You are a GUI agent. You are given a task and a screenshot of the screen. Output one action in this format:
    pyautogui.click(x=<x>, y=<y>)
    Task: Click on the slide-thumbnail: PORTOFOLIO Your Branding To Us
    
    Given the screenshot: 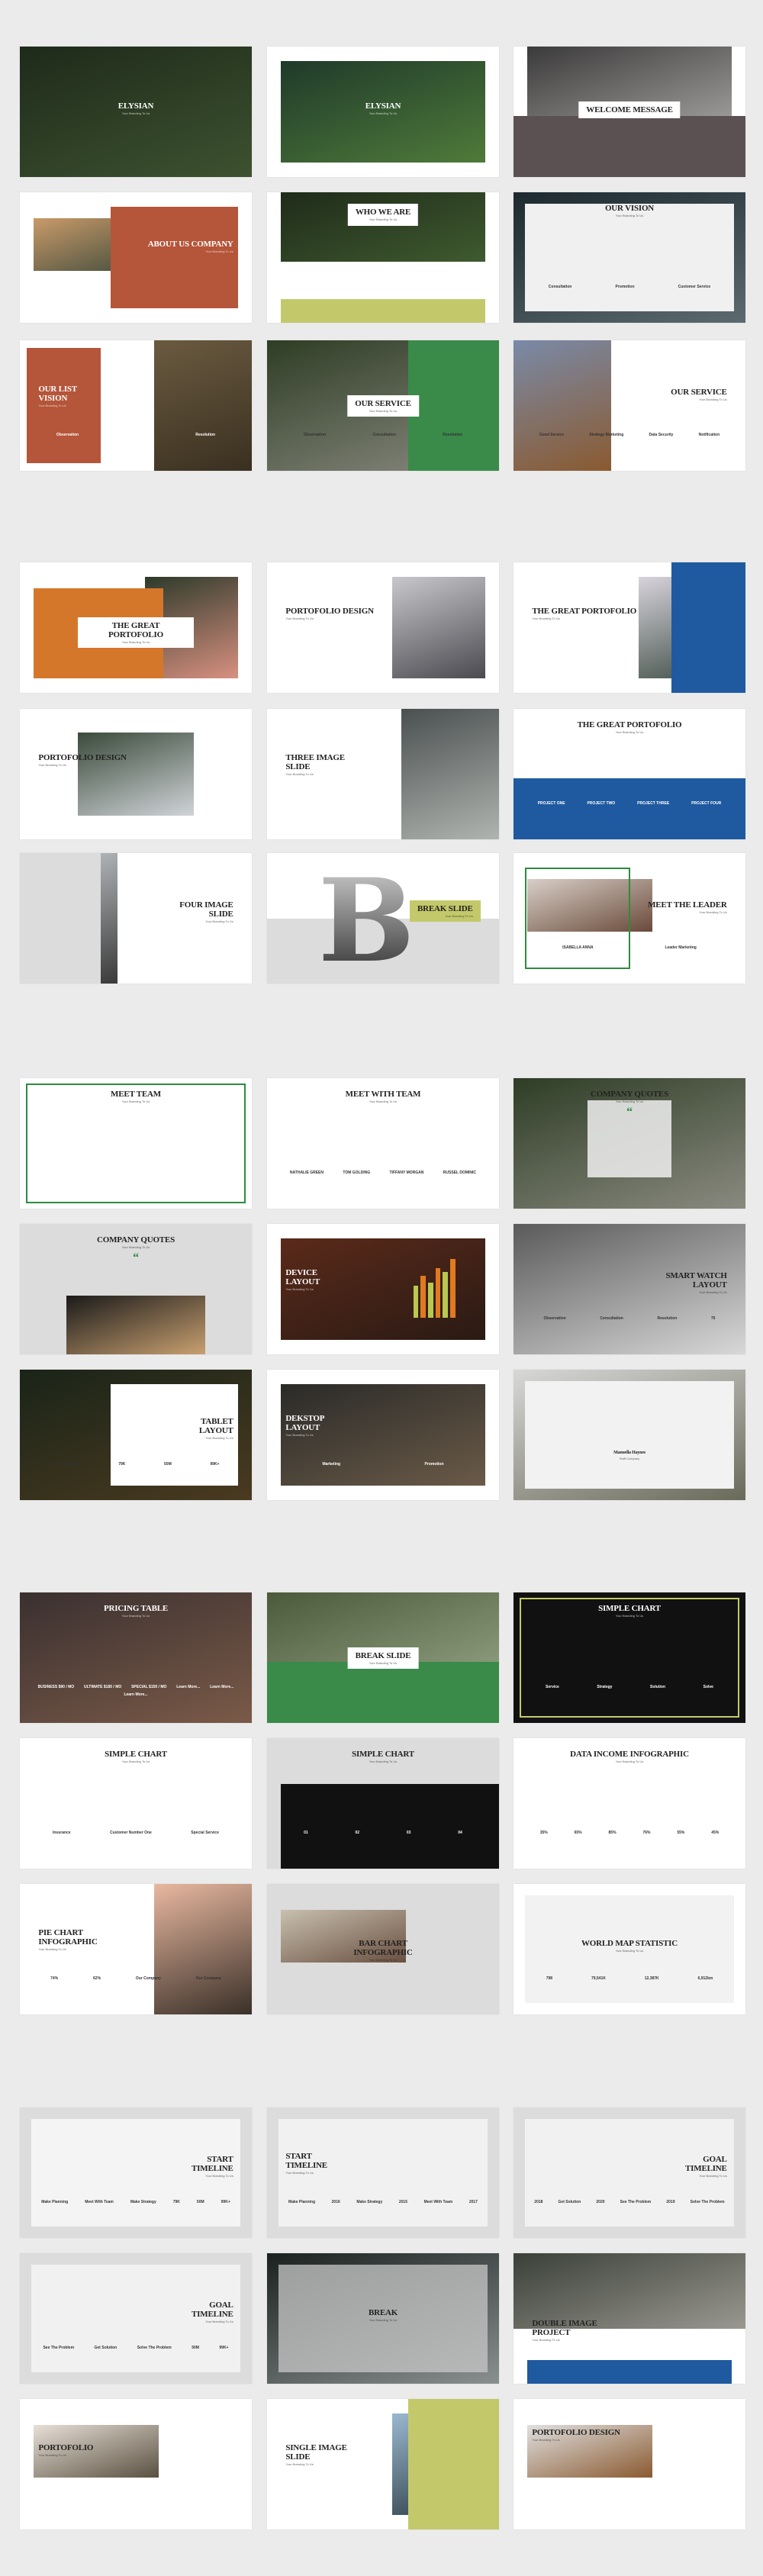 What is the action you would take?
    pyautogui.click(x=136, y=2464)
    